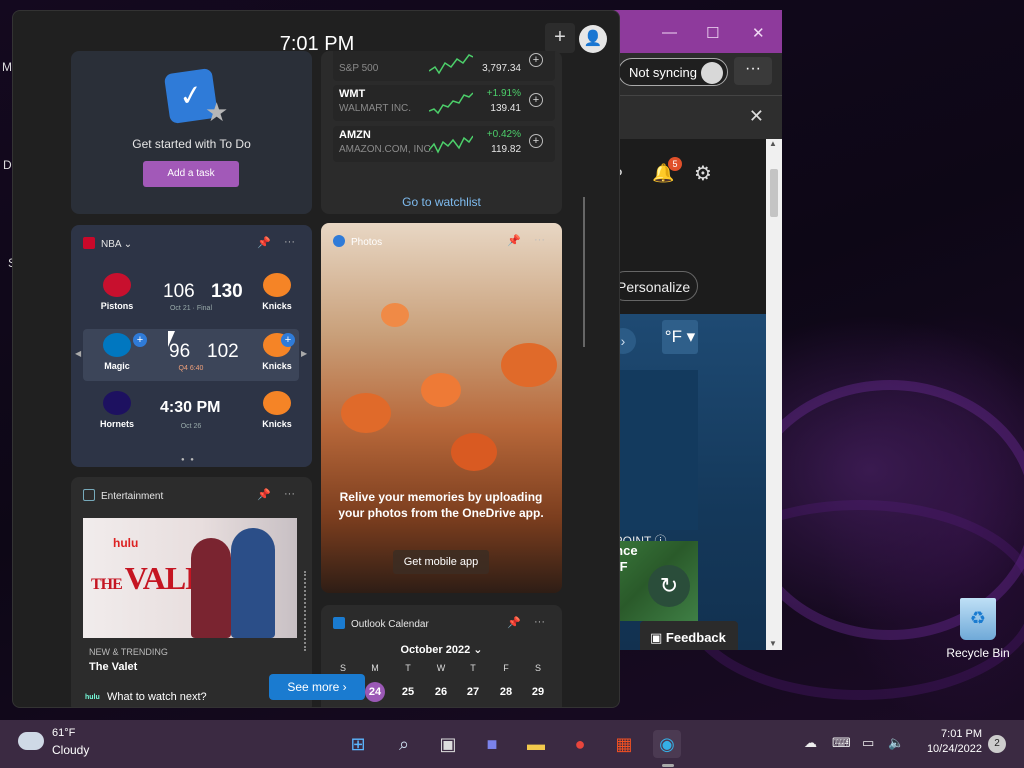 The width and height of the screenshot is (1024, 768). What do you see at coordinates (506, 149) in the screenshot?
I see `stock-price: 119.82` at bounding box center [506, 149].